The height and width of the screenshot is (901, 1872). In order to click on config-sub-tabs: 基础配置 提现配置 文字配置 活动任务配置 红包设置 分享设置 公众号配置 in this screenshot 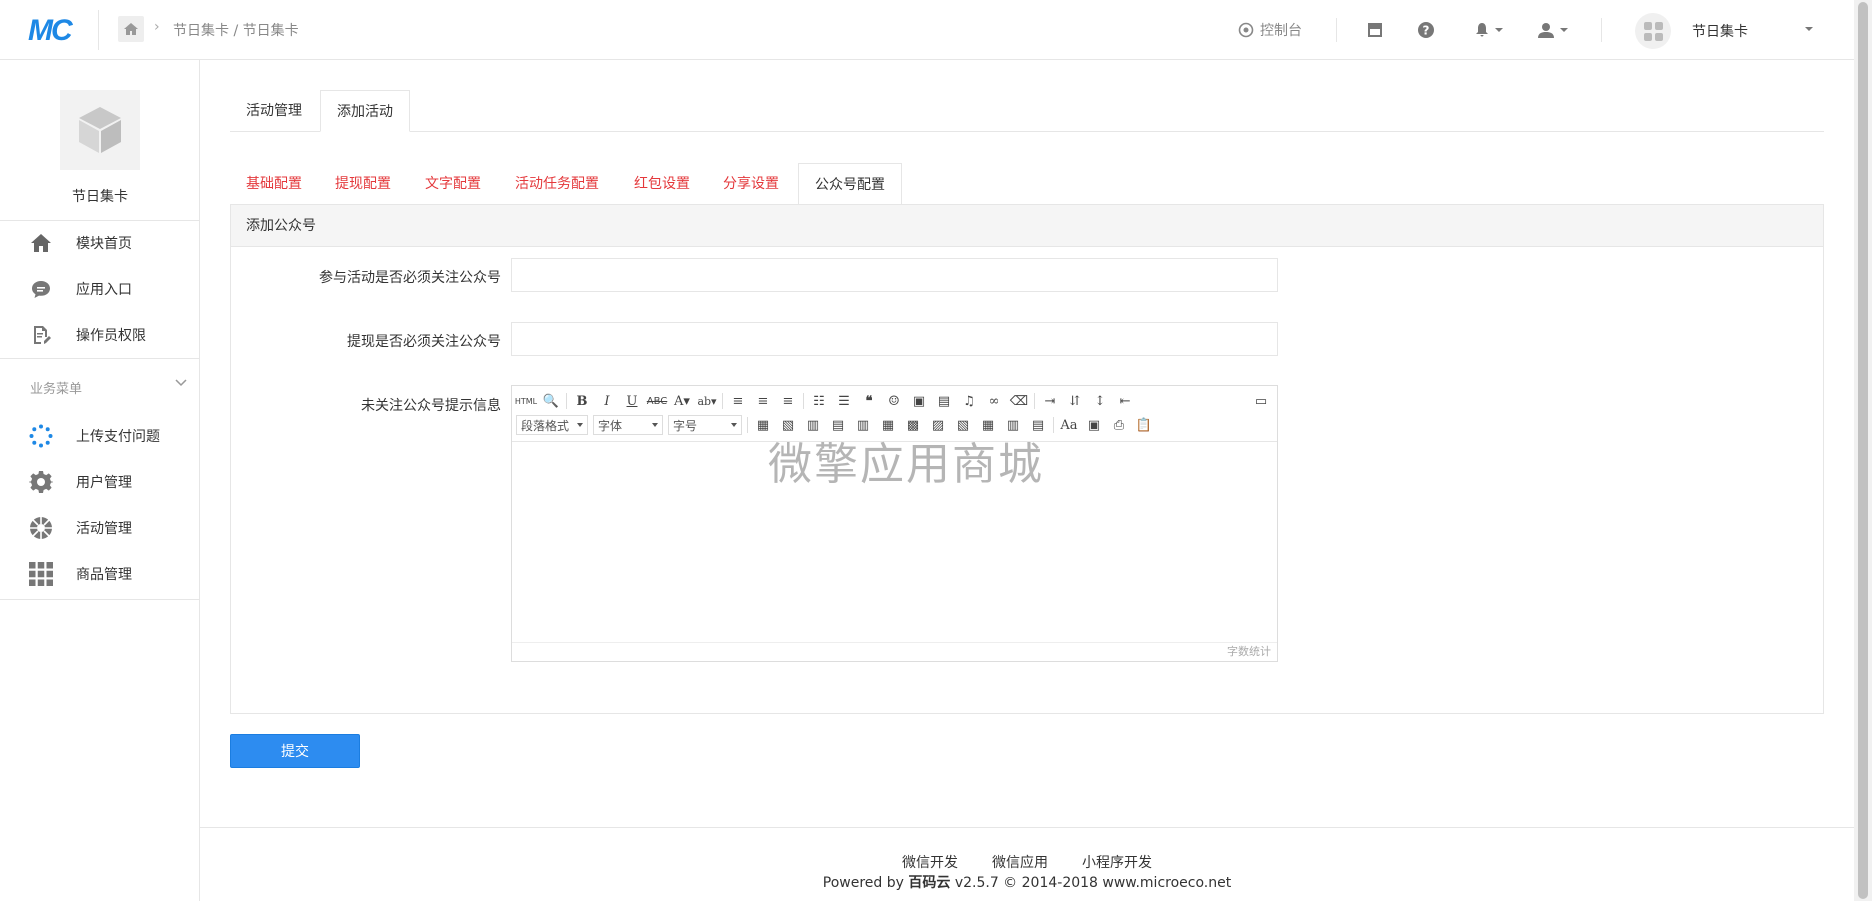, I will do `click(1027, 184)`.